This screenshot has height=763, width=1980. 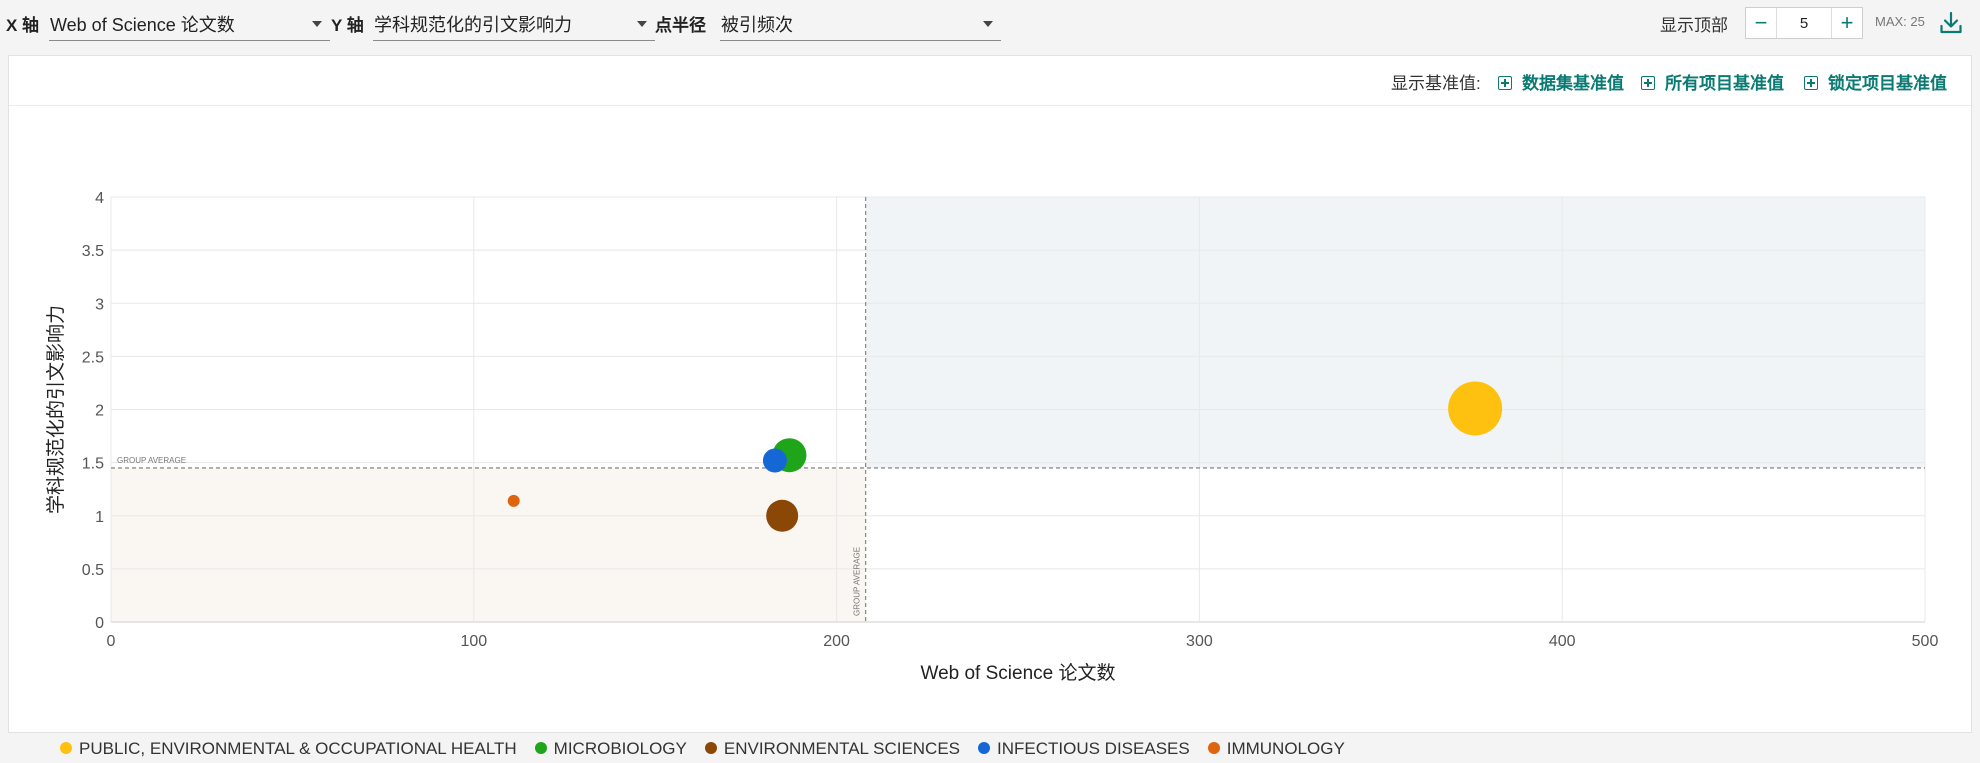 I want to click on max-label: MAX: 25, so click(x=1900, y=21).